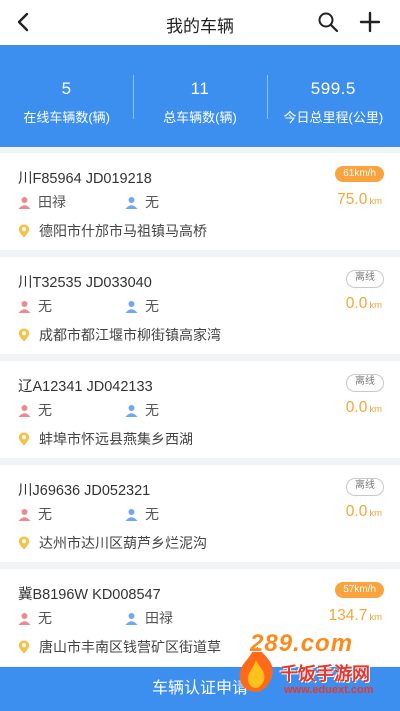  Describe the element at coordinates (200, 117) in the screenshot. I see `stat-label: 总车辆数(辆)` at that location.